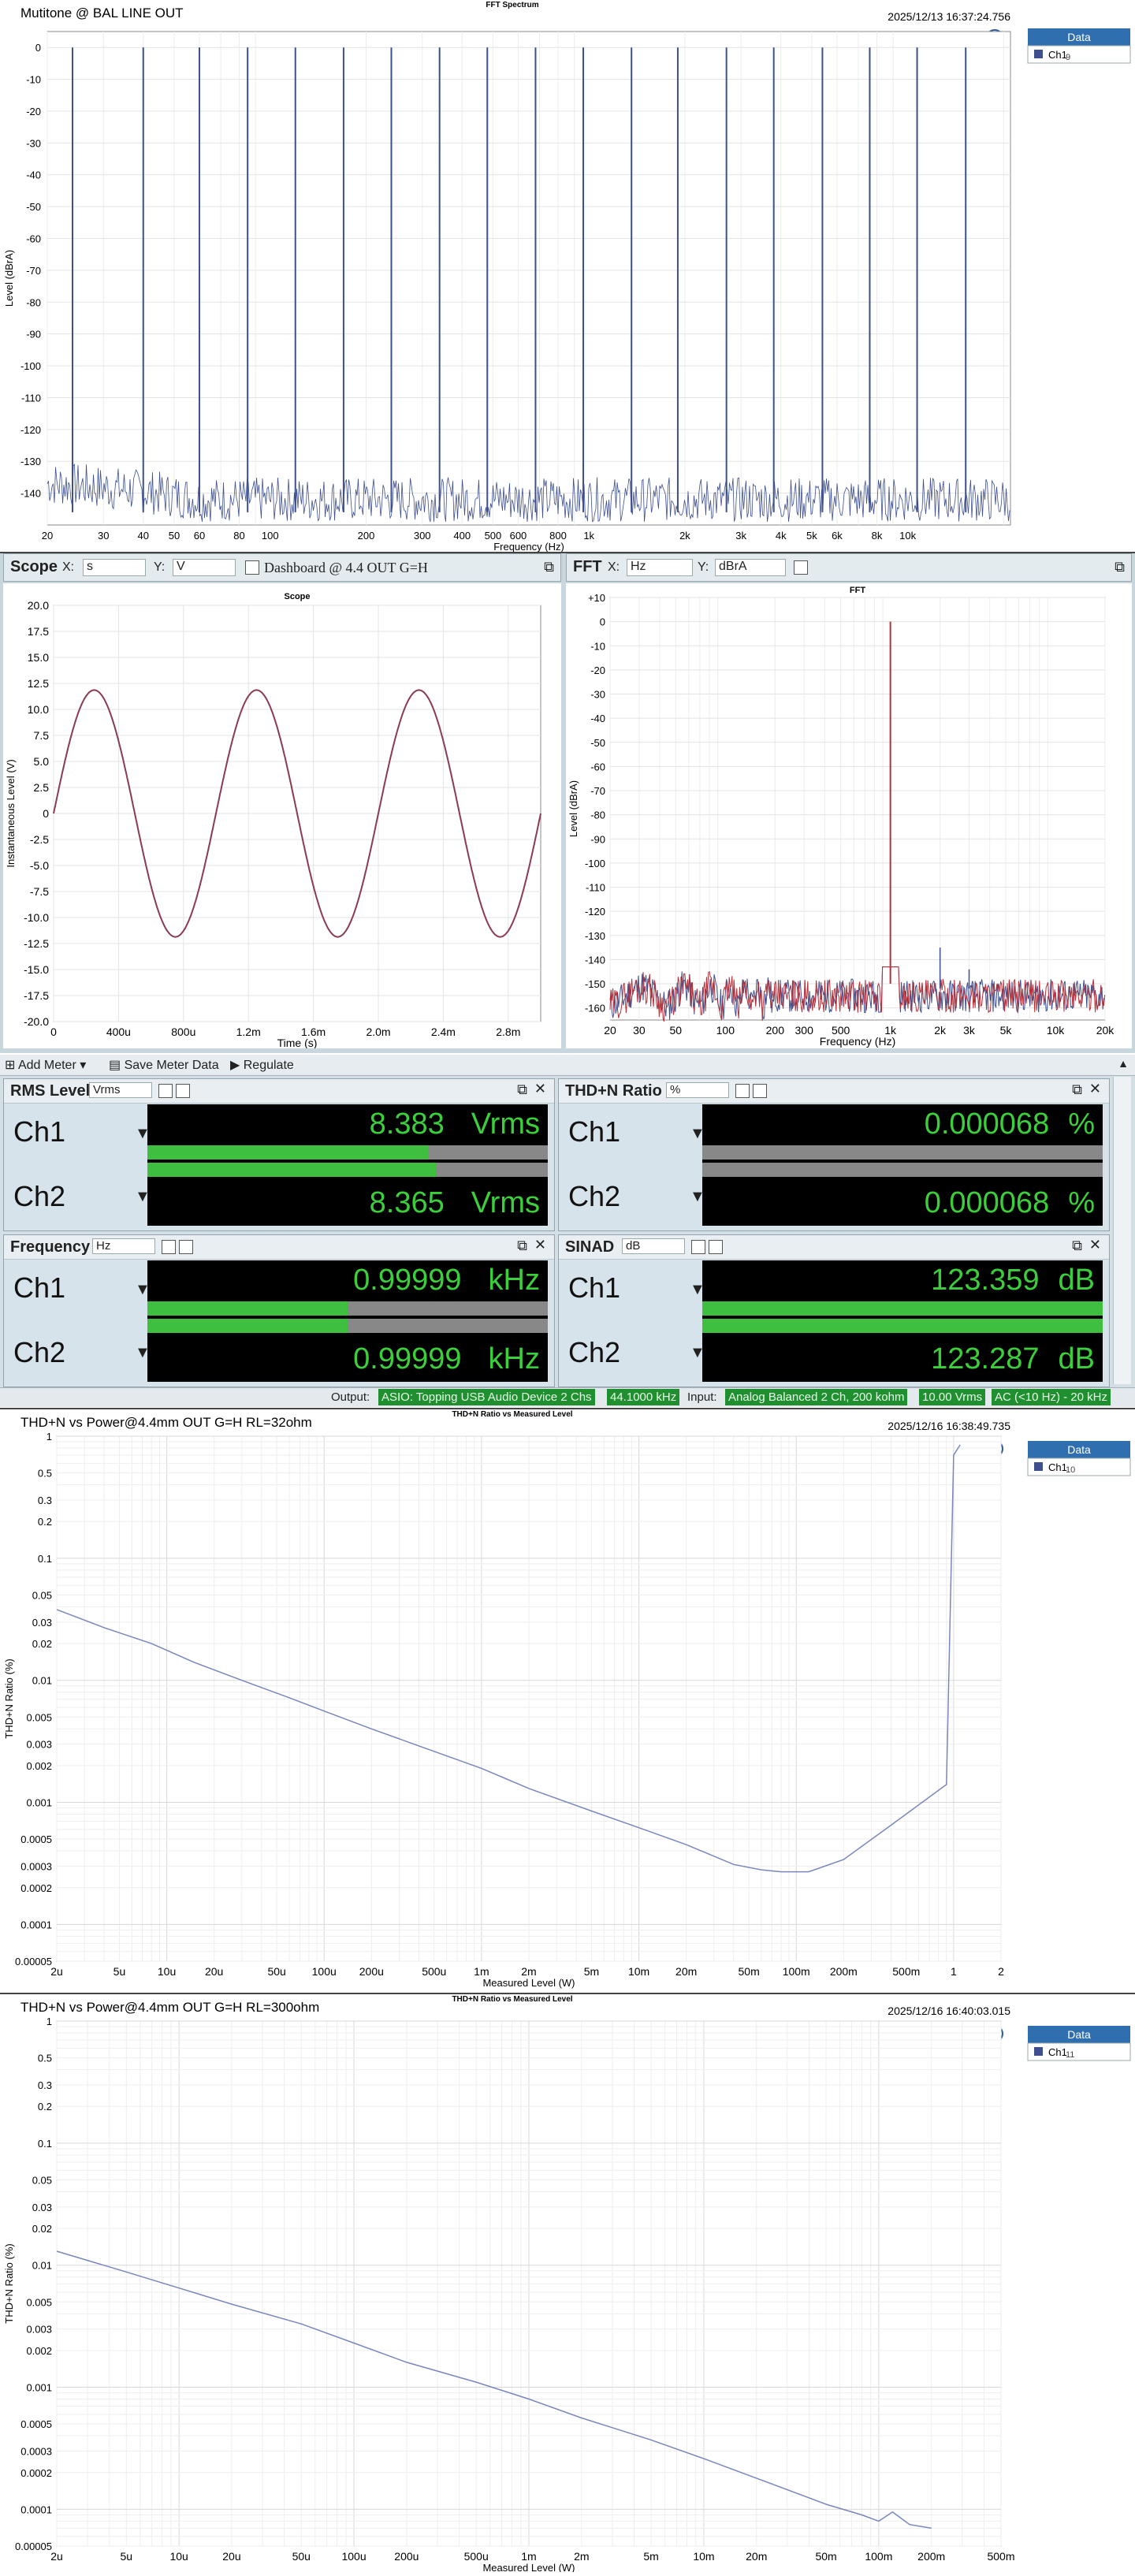  Describe the element at coordinates (481, 1971) in the screenshot. I see `x-tick-label: 1m` at that location.